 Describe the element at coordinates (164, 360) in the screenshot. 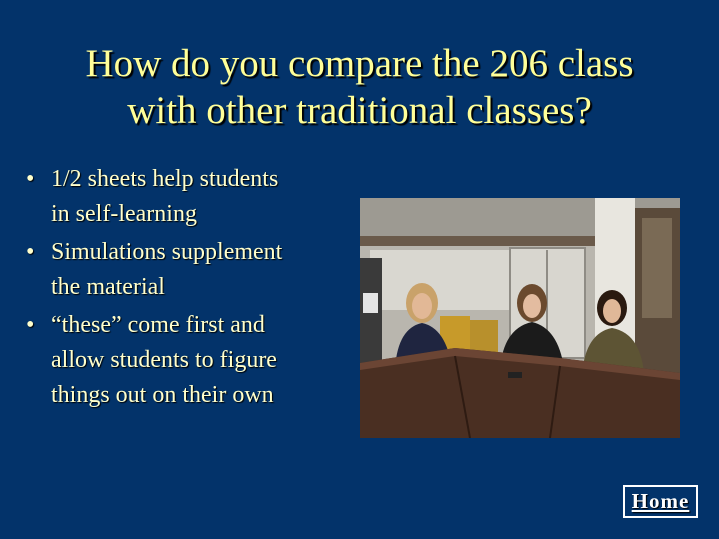

I see `bullet-text-line: allow students to figure` at that location.